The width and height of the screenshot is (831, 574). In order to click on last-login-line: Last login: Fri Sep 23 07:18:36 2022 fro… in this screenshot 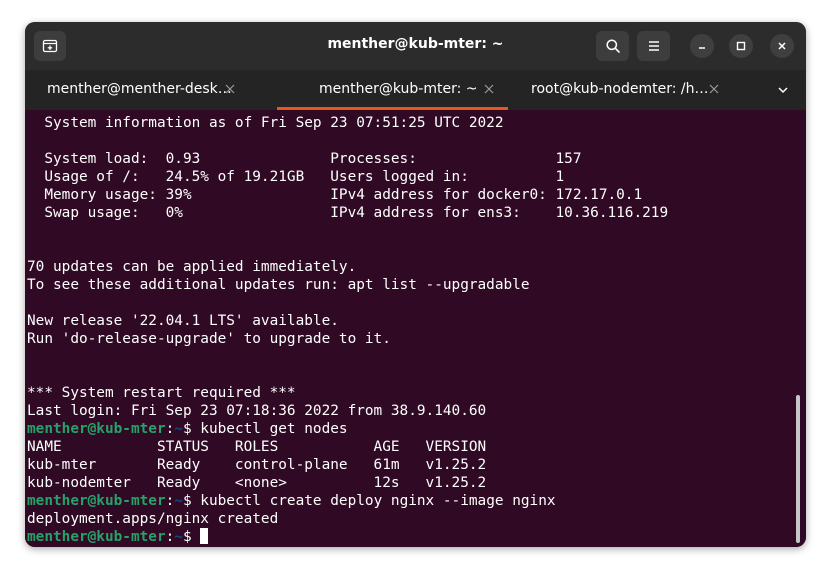, I will do `click(257, 411)`.